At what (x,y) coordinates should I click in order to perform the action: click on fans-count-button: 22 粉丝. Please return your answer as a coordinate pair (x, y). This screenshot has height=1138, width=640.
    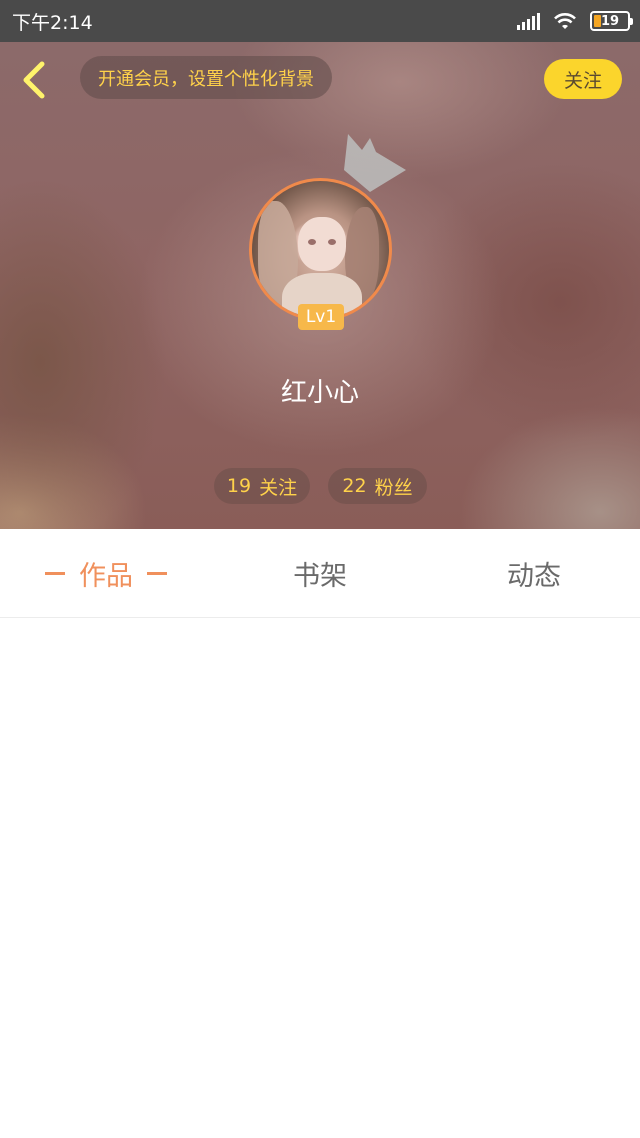
    Looking at the image, I should click on (377, 486).